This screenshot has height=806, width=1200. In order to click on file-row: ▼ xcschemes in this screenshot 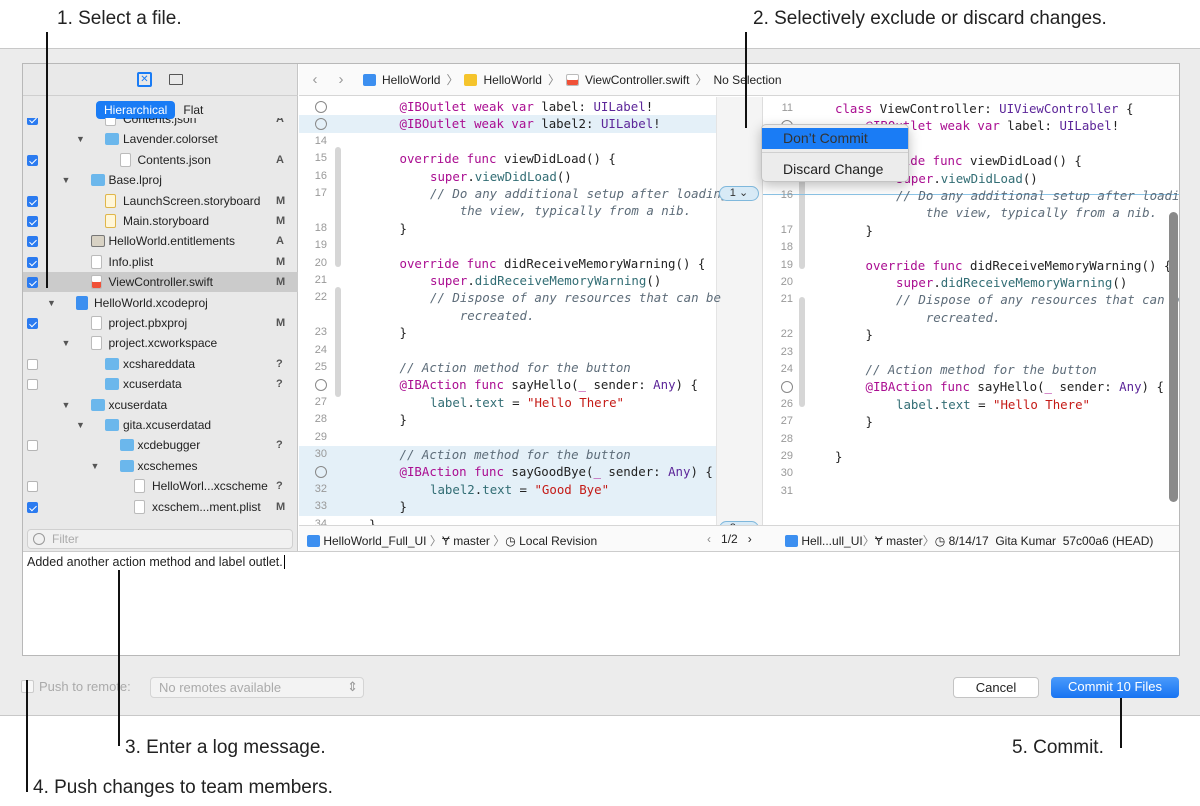, I will do `click(160, 466)`.